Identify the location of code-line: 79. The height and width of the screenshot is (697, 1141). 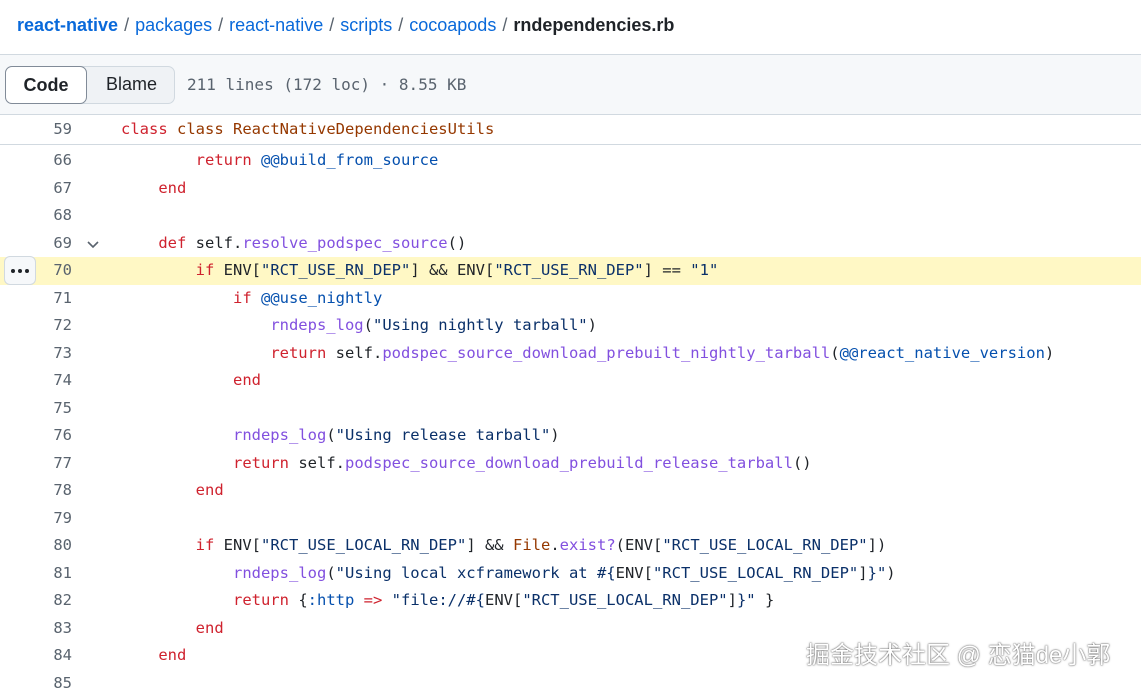
(570, 519).